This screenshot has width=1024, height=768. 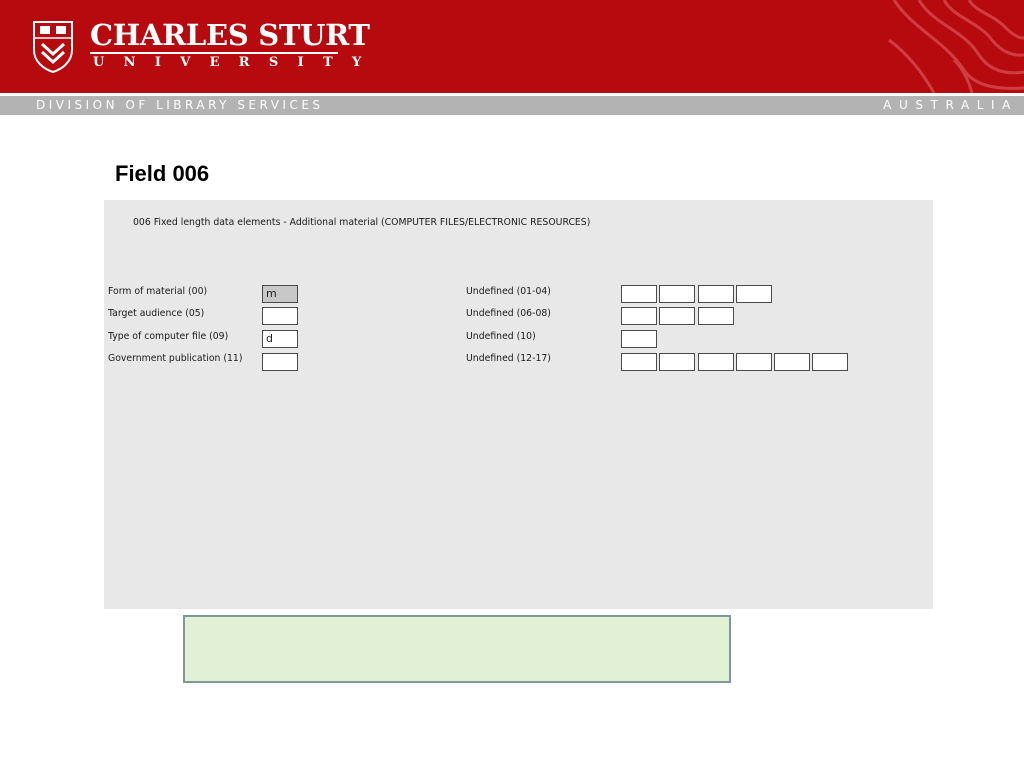 What do you see at coordinates (280, 294) in the screenshot?
I see `form-of-material-input: m` at bounding box center [280, 294].